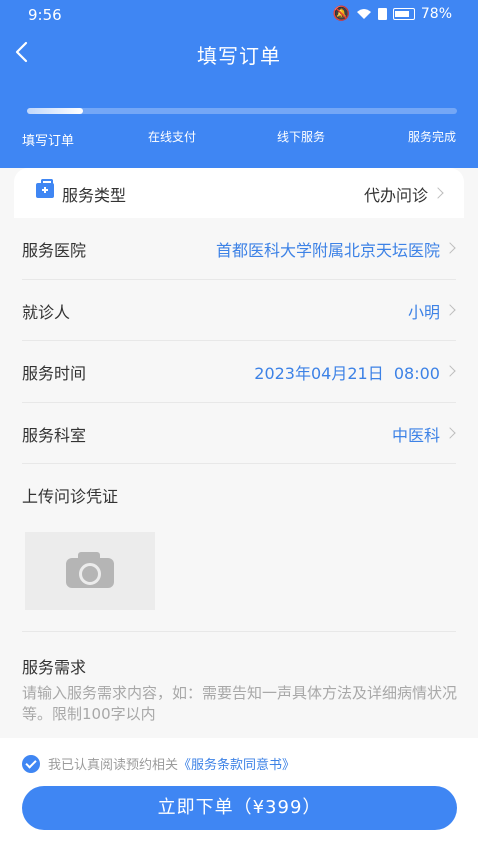 The height and width of the screenshot is (850, 478). What do you see at coordinates (94, 195) in the screenshot?
I see `service-type-label: 服务类型` at bounding box center [94, 195].